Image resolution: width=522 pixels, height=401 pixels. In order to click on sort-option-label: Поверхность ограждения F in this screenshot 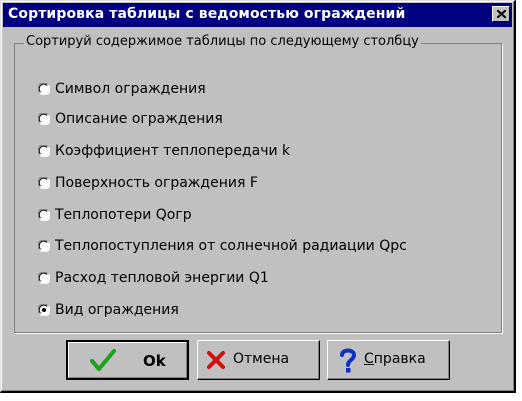, I will do `click(156, 183)`.